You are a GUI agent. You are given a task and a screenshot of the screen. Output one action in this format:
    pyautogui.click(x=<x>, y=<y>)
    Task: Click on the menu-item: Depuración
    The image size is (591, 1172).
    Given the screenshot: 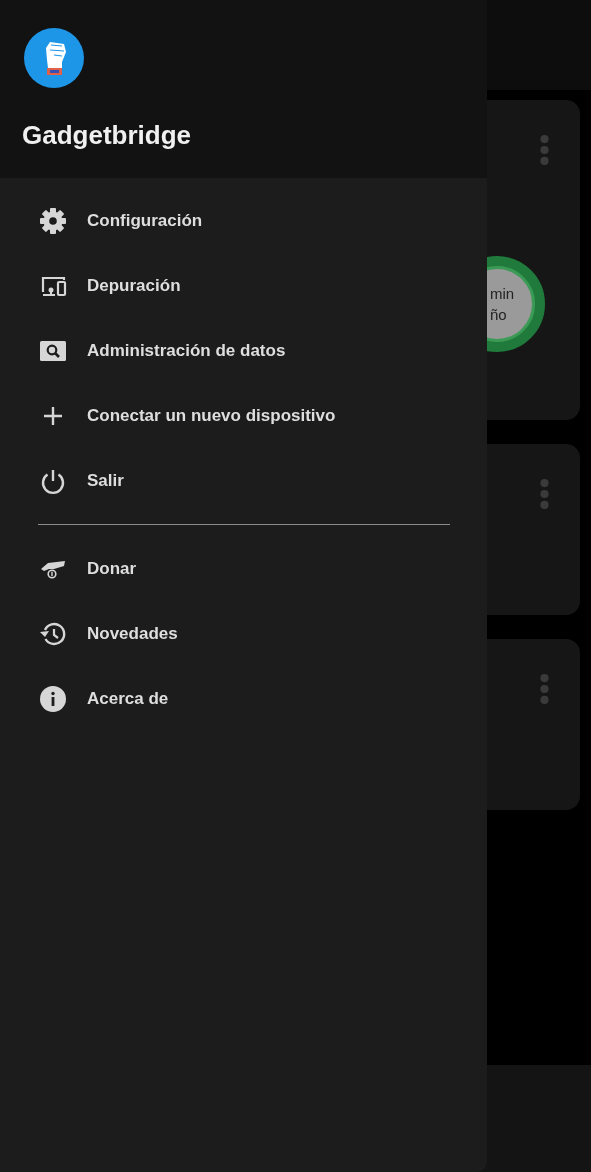 What is the action you would take?
    pyautogui.click(x=243, y=285)
    